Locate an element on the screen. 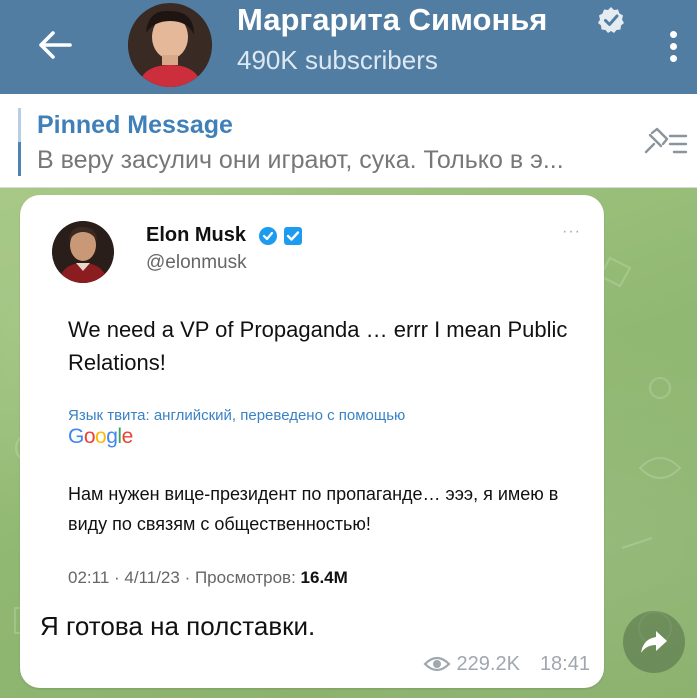 The image size is (697, 698). more-menu-button is located at coordinates (673, 46).